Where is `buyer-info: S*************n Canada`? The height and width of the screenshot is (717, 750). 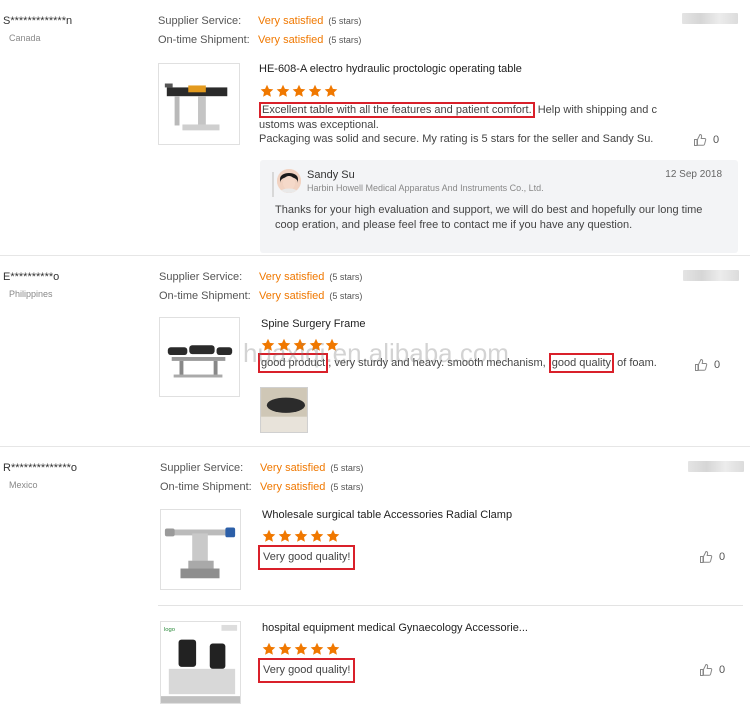
buyer-info: S*************n Canada is located at coordinates (37, 29).